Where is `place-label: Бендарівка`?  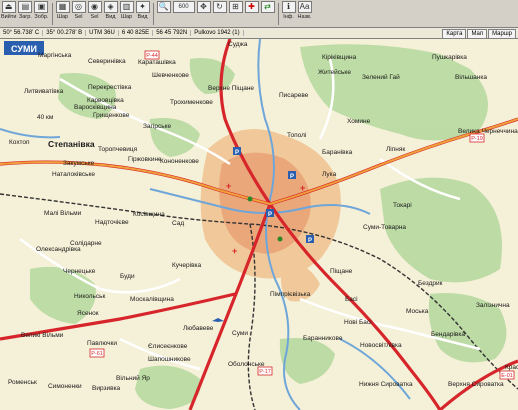 place-label: Бендарівка is located at coordinates (448, 334).